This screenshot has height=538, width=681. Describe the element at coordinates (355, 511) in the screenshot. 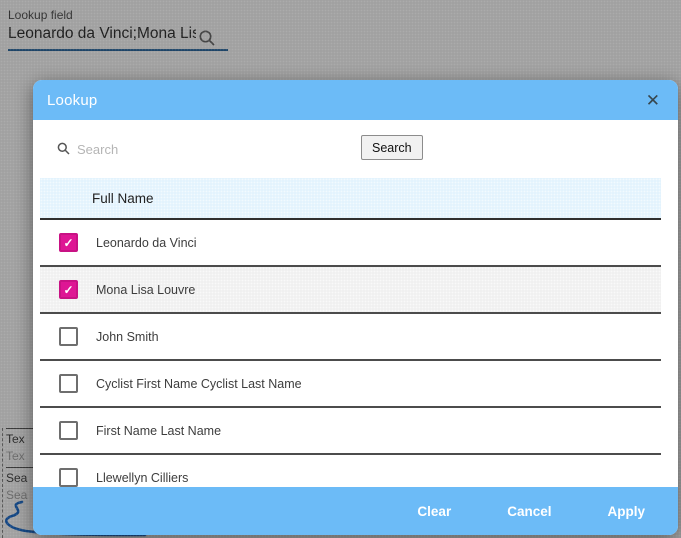

I see `modal-footer: Clear Cancel Apply` at that location.